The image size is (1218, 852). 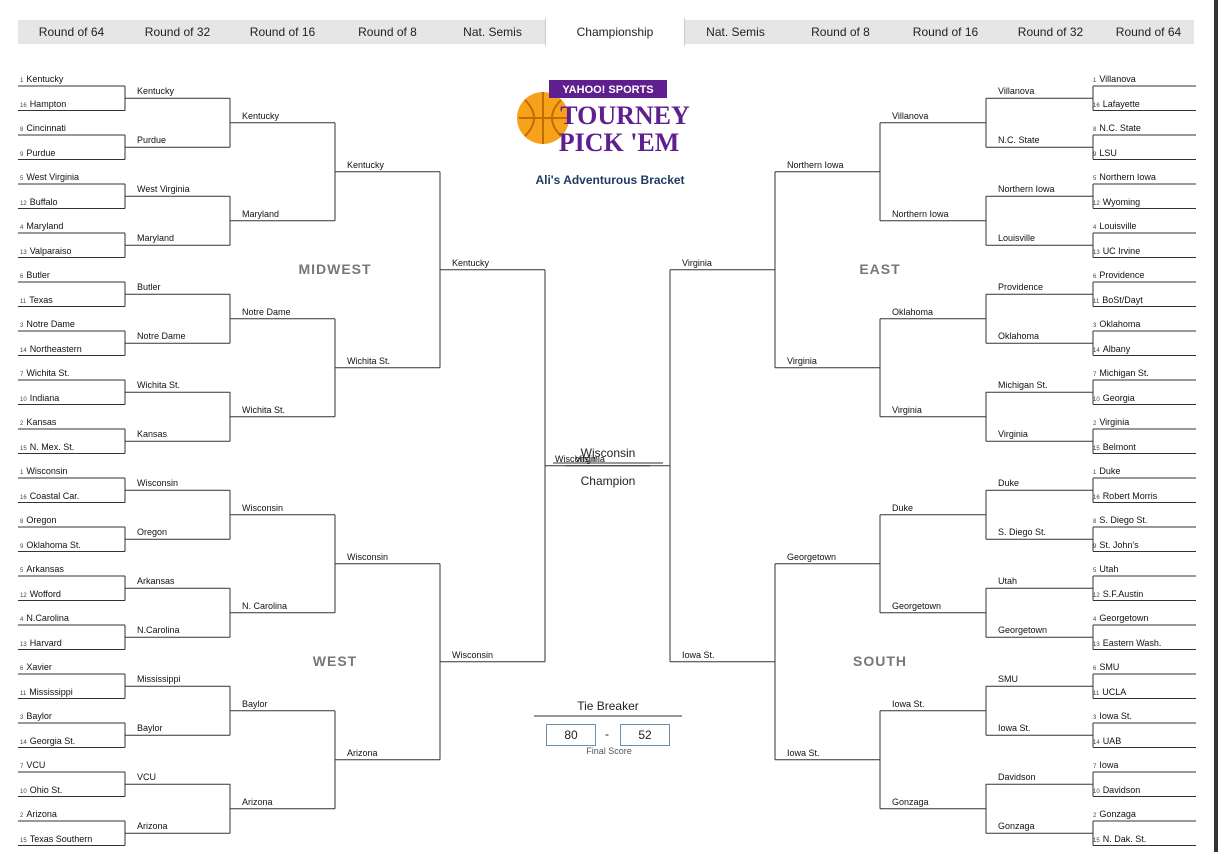 I want to click on left-r64-slot: 13 Valparaiso, so click(x=46, y=252).